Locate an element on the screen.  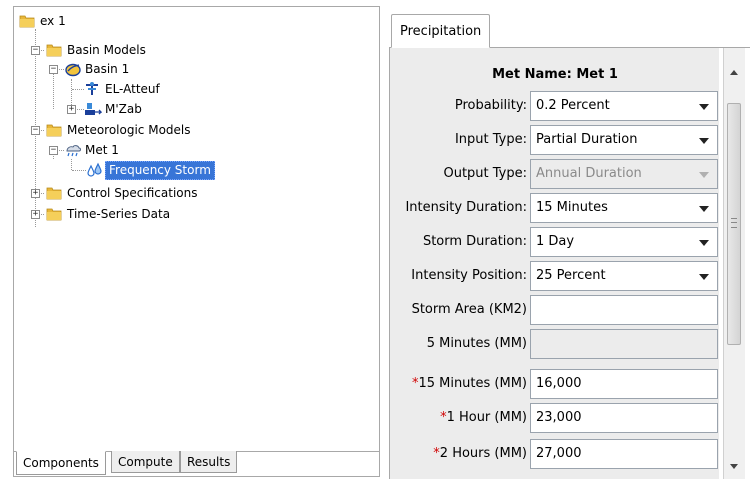
scrollbar-thumb is located at coordinates (734, 224).